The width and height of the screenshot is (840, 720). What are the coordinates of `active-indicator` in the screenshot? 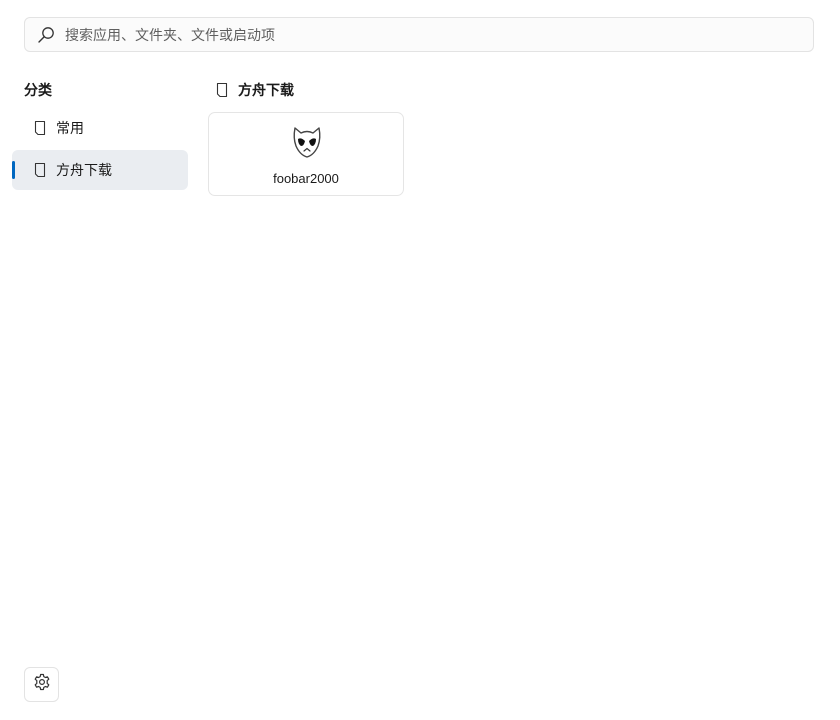 It's located at (13, 170).